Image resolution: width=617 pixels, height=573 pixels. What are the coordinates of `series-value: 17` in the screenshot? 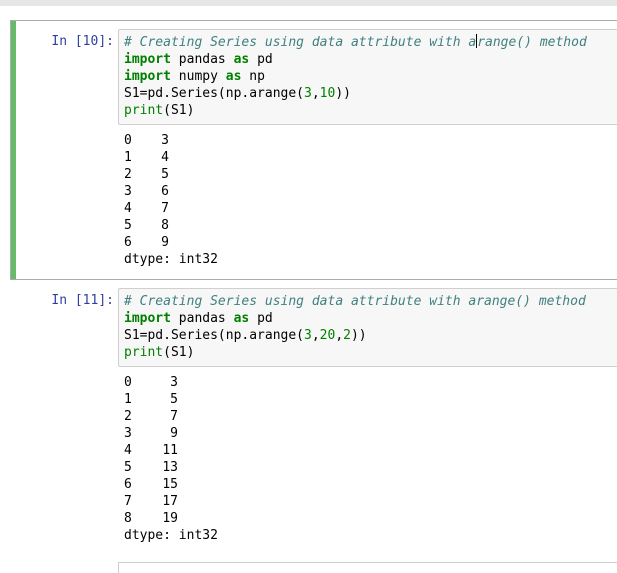 It's located at (170, 501).